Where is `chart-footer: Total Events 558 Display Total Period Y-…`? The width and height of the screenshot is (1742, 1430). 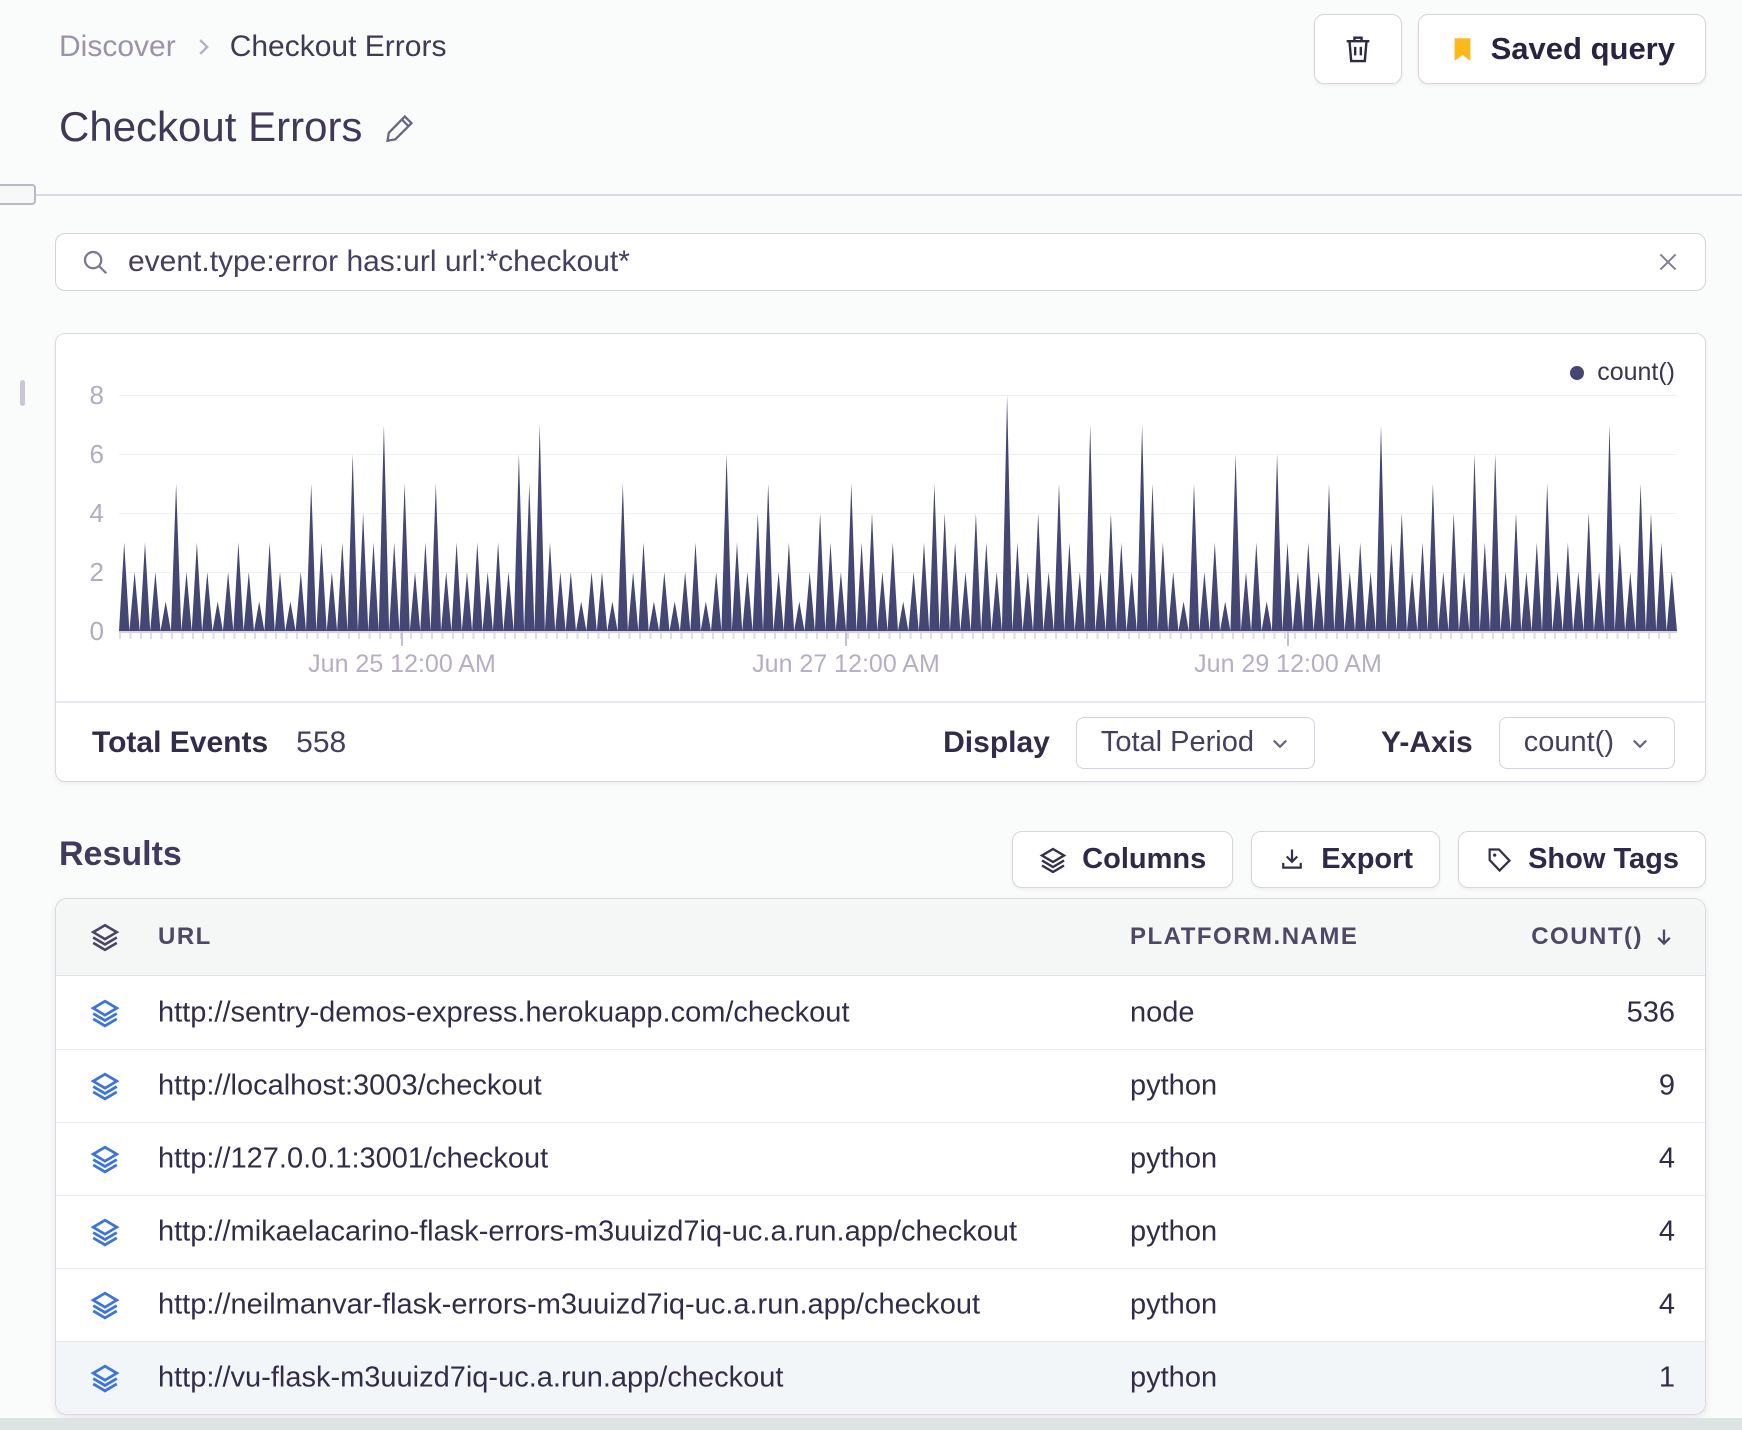
chart-footer: Total Events 558 Display Total Period Y-… is located at coordinates (880, 742).